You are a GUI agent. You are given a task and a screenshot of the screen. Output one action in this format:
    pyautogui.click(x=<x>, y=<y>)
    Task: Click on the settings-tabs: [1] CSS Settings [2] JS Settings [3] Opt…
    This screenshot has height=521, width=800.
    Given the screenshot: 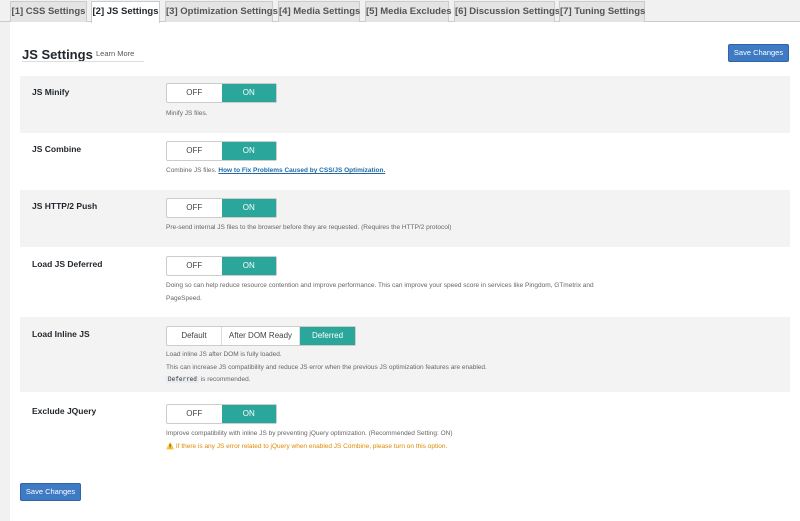 What is the action you would take?
    pyautogui.click(x=400, y=11)
    